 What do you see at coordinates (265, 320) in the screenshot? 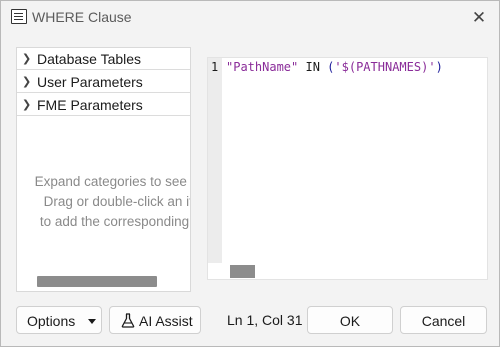
I see `cursor-position-status: Ln 1, Col 31` at bounding box center [265, 320].